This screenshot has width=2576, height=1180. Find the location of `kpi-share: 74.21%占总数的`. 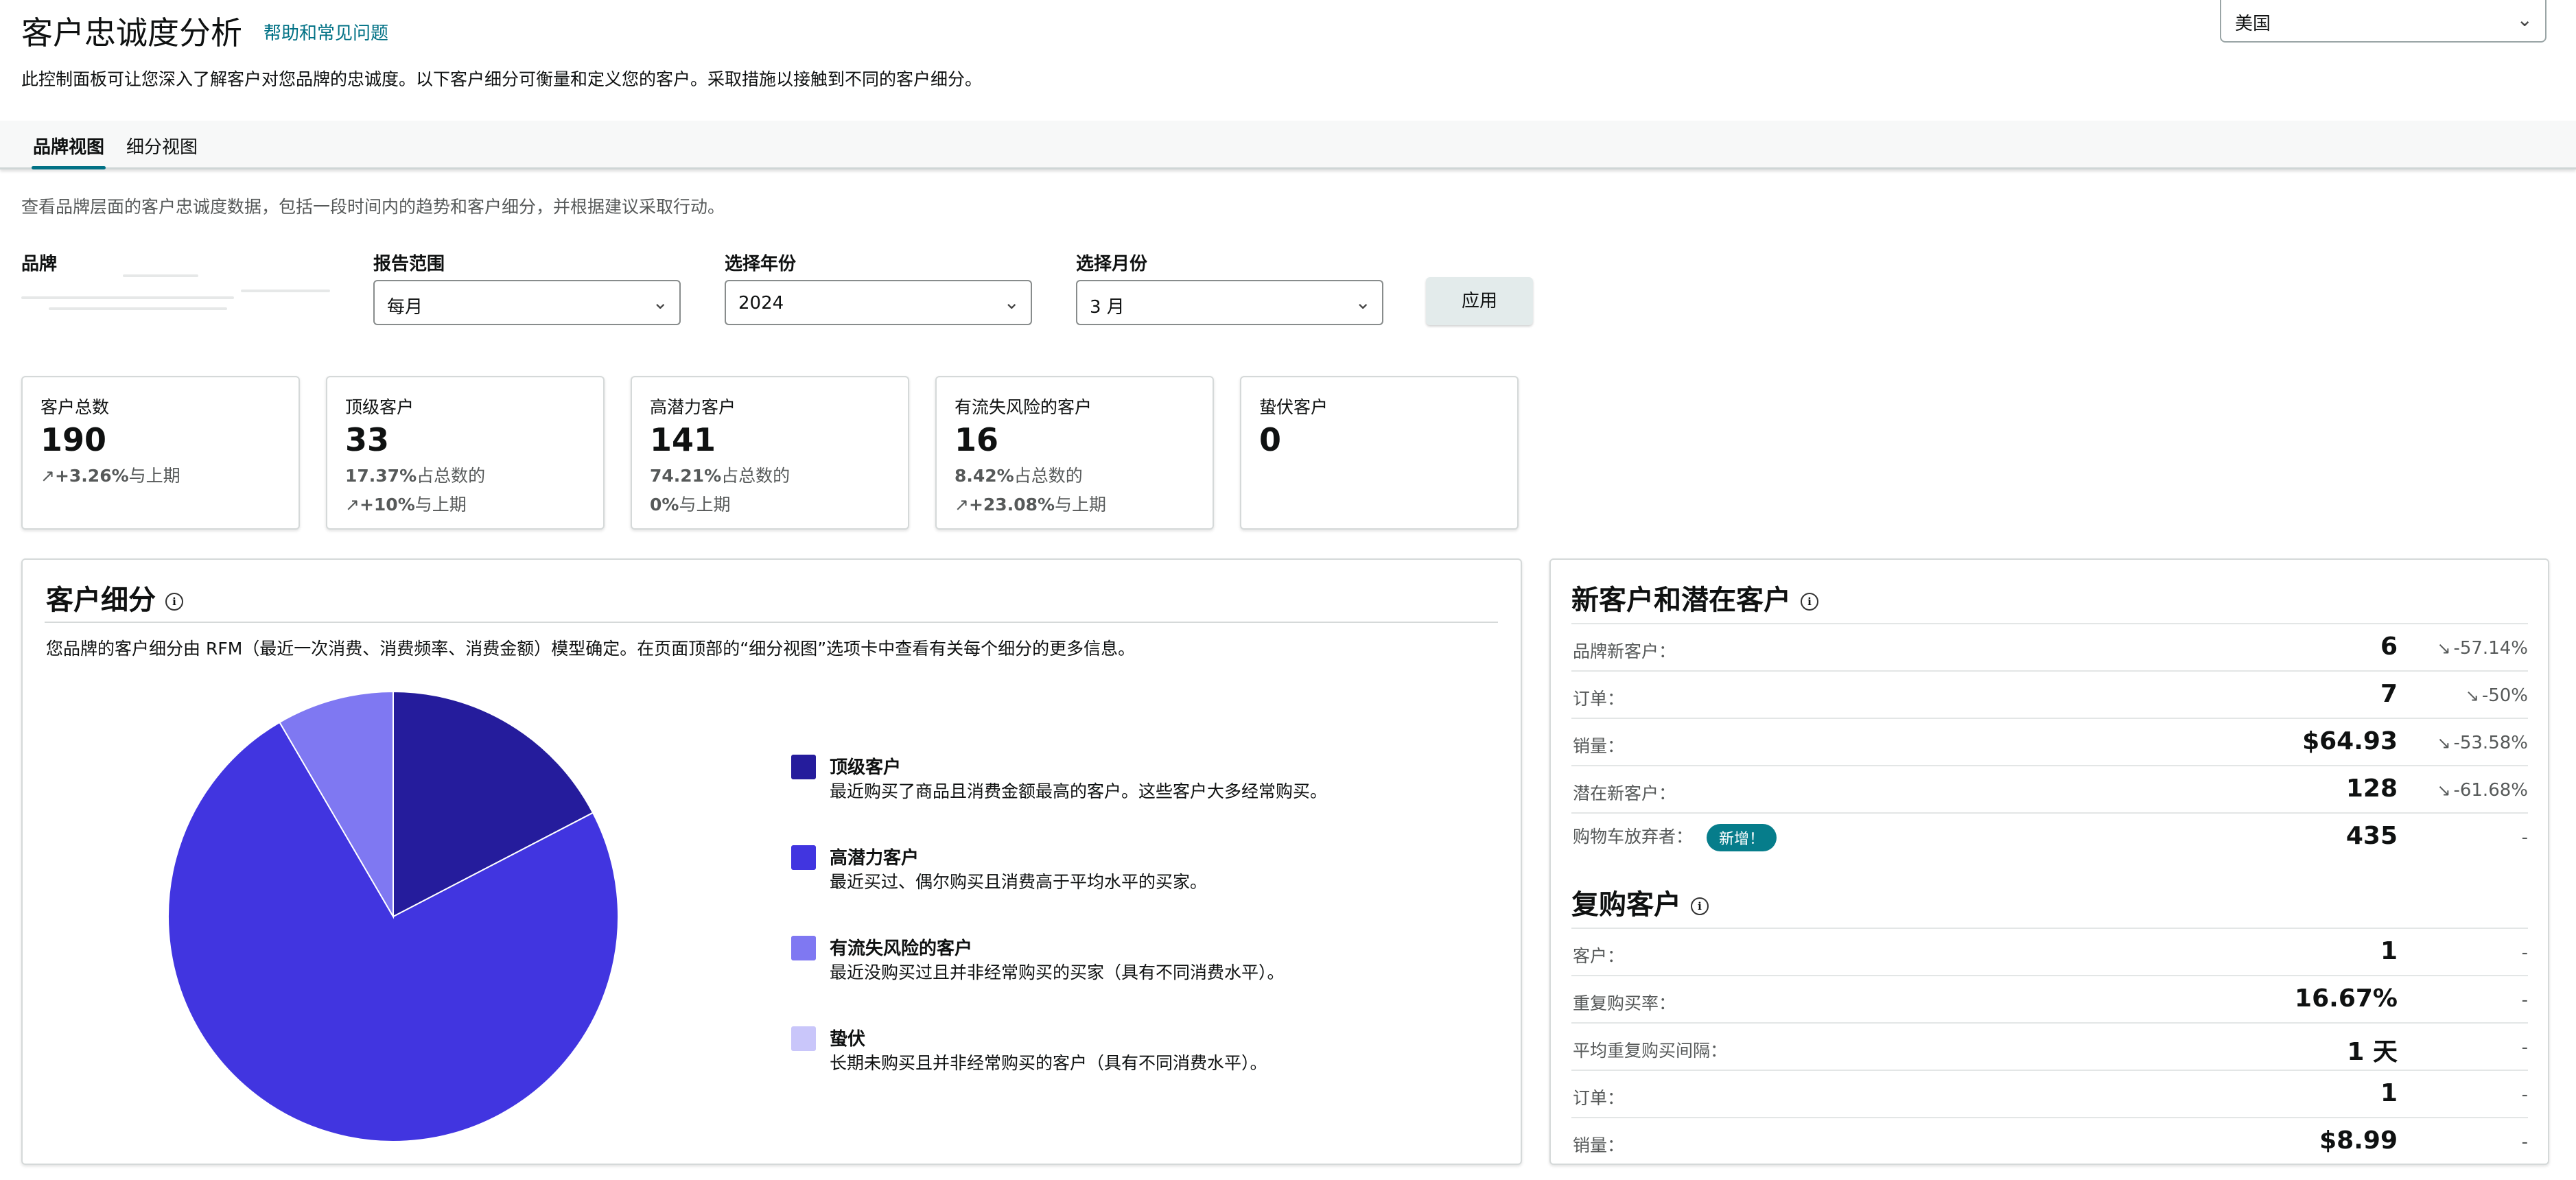

kpi-share: 74.21%占总数的 is located at coordinates (720, 476).